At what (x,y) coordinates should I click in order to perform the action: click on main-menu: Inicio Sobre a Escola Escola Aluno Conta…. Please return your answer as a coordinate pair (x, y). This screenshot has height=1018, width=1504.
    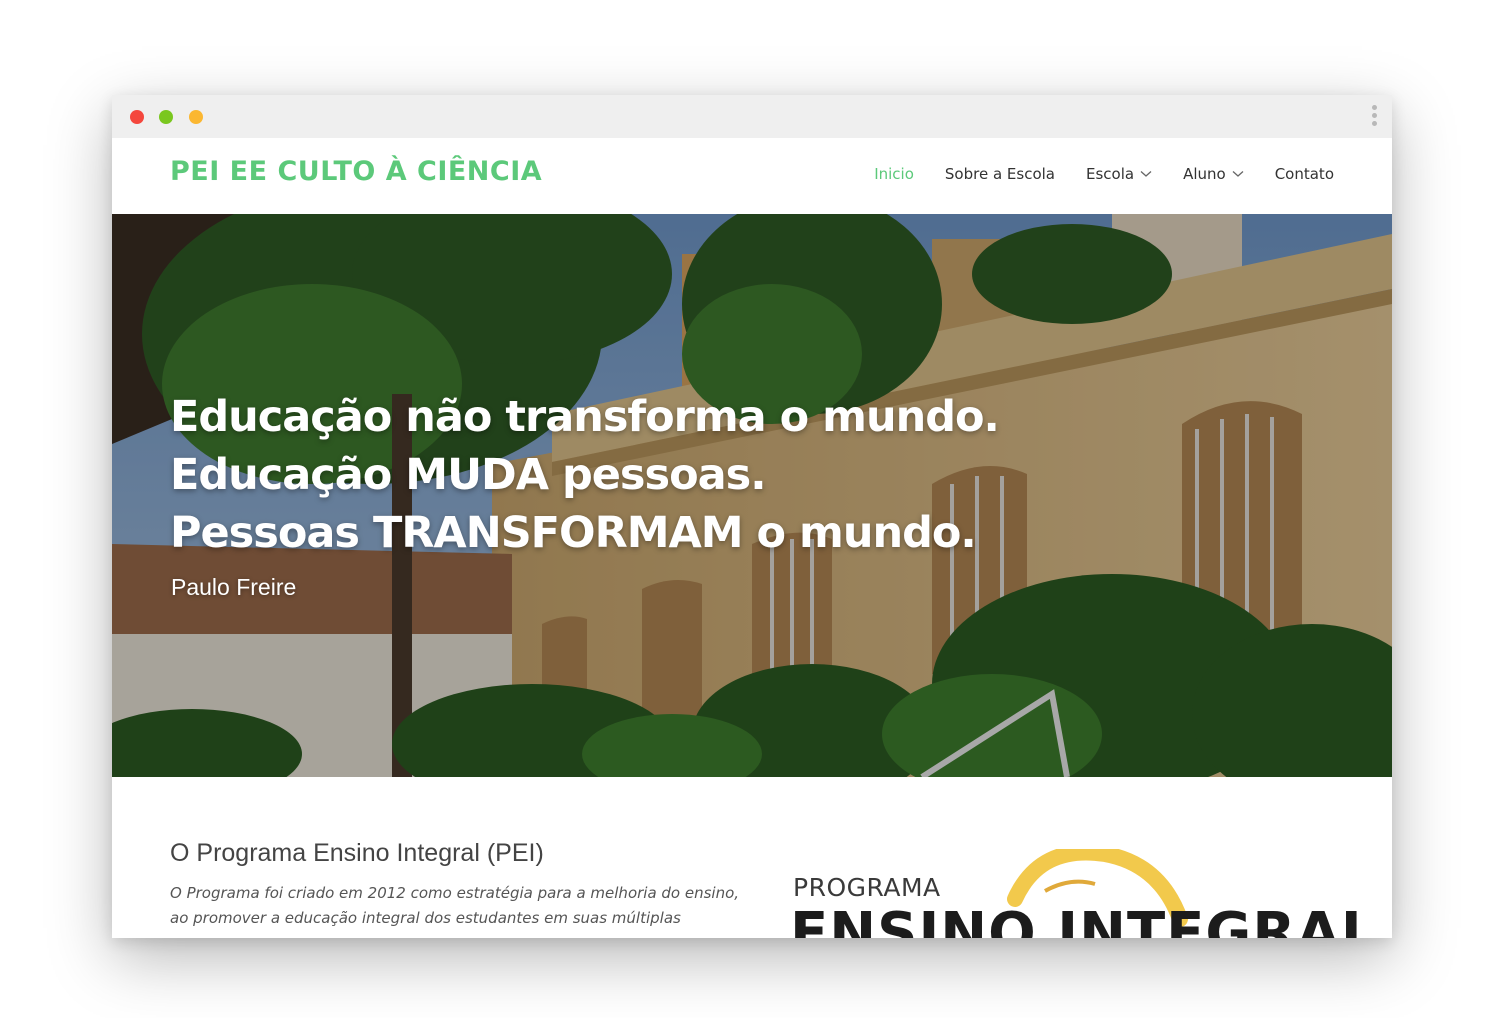
    Looking at the image, I should click on (1104, 174).